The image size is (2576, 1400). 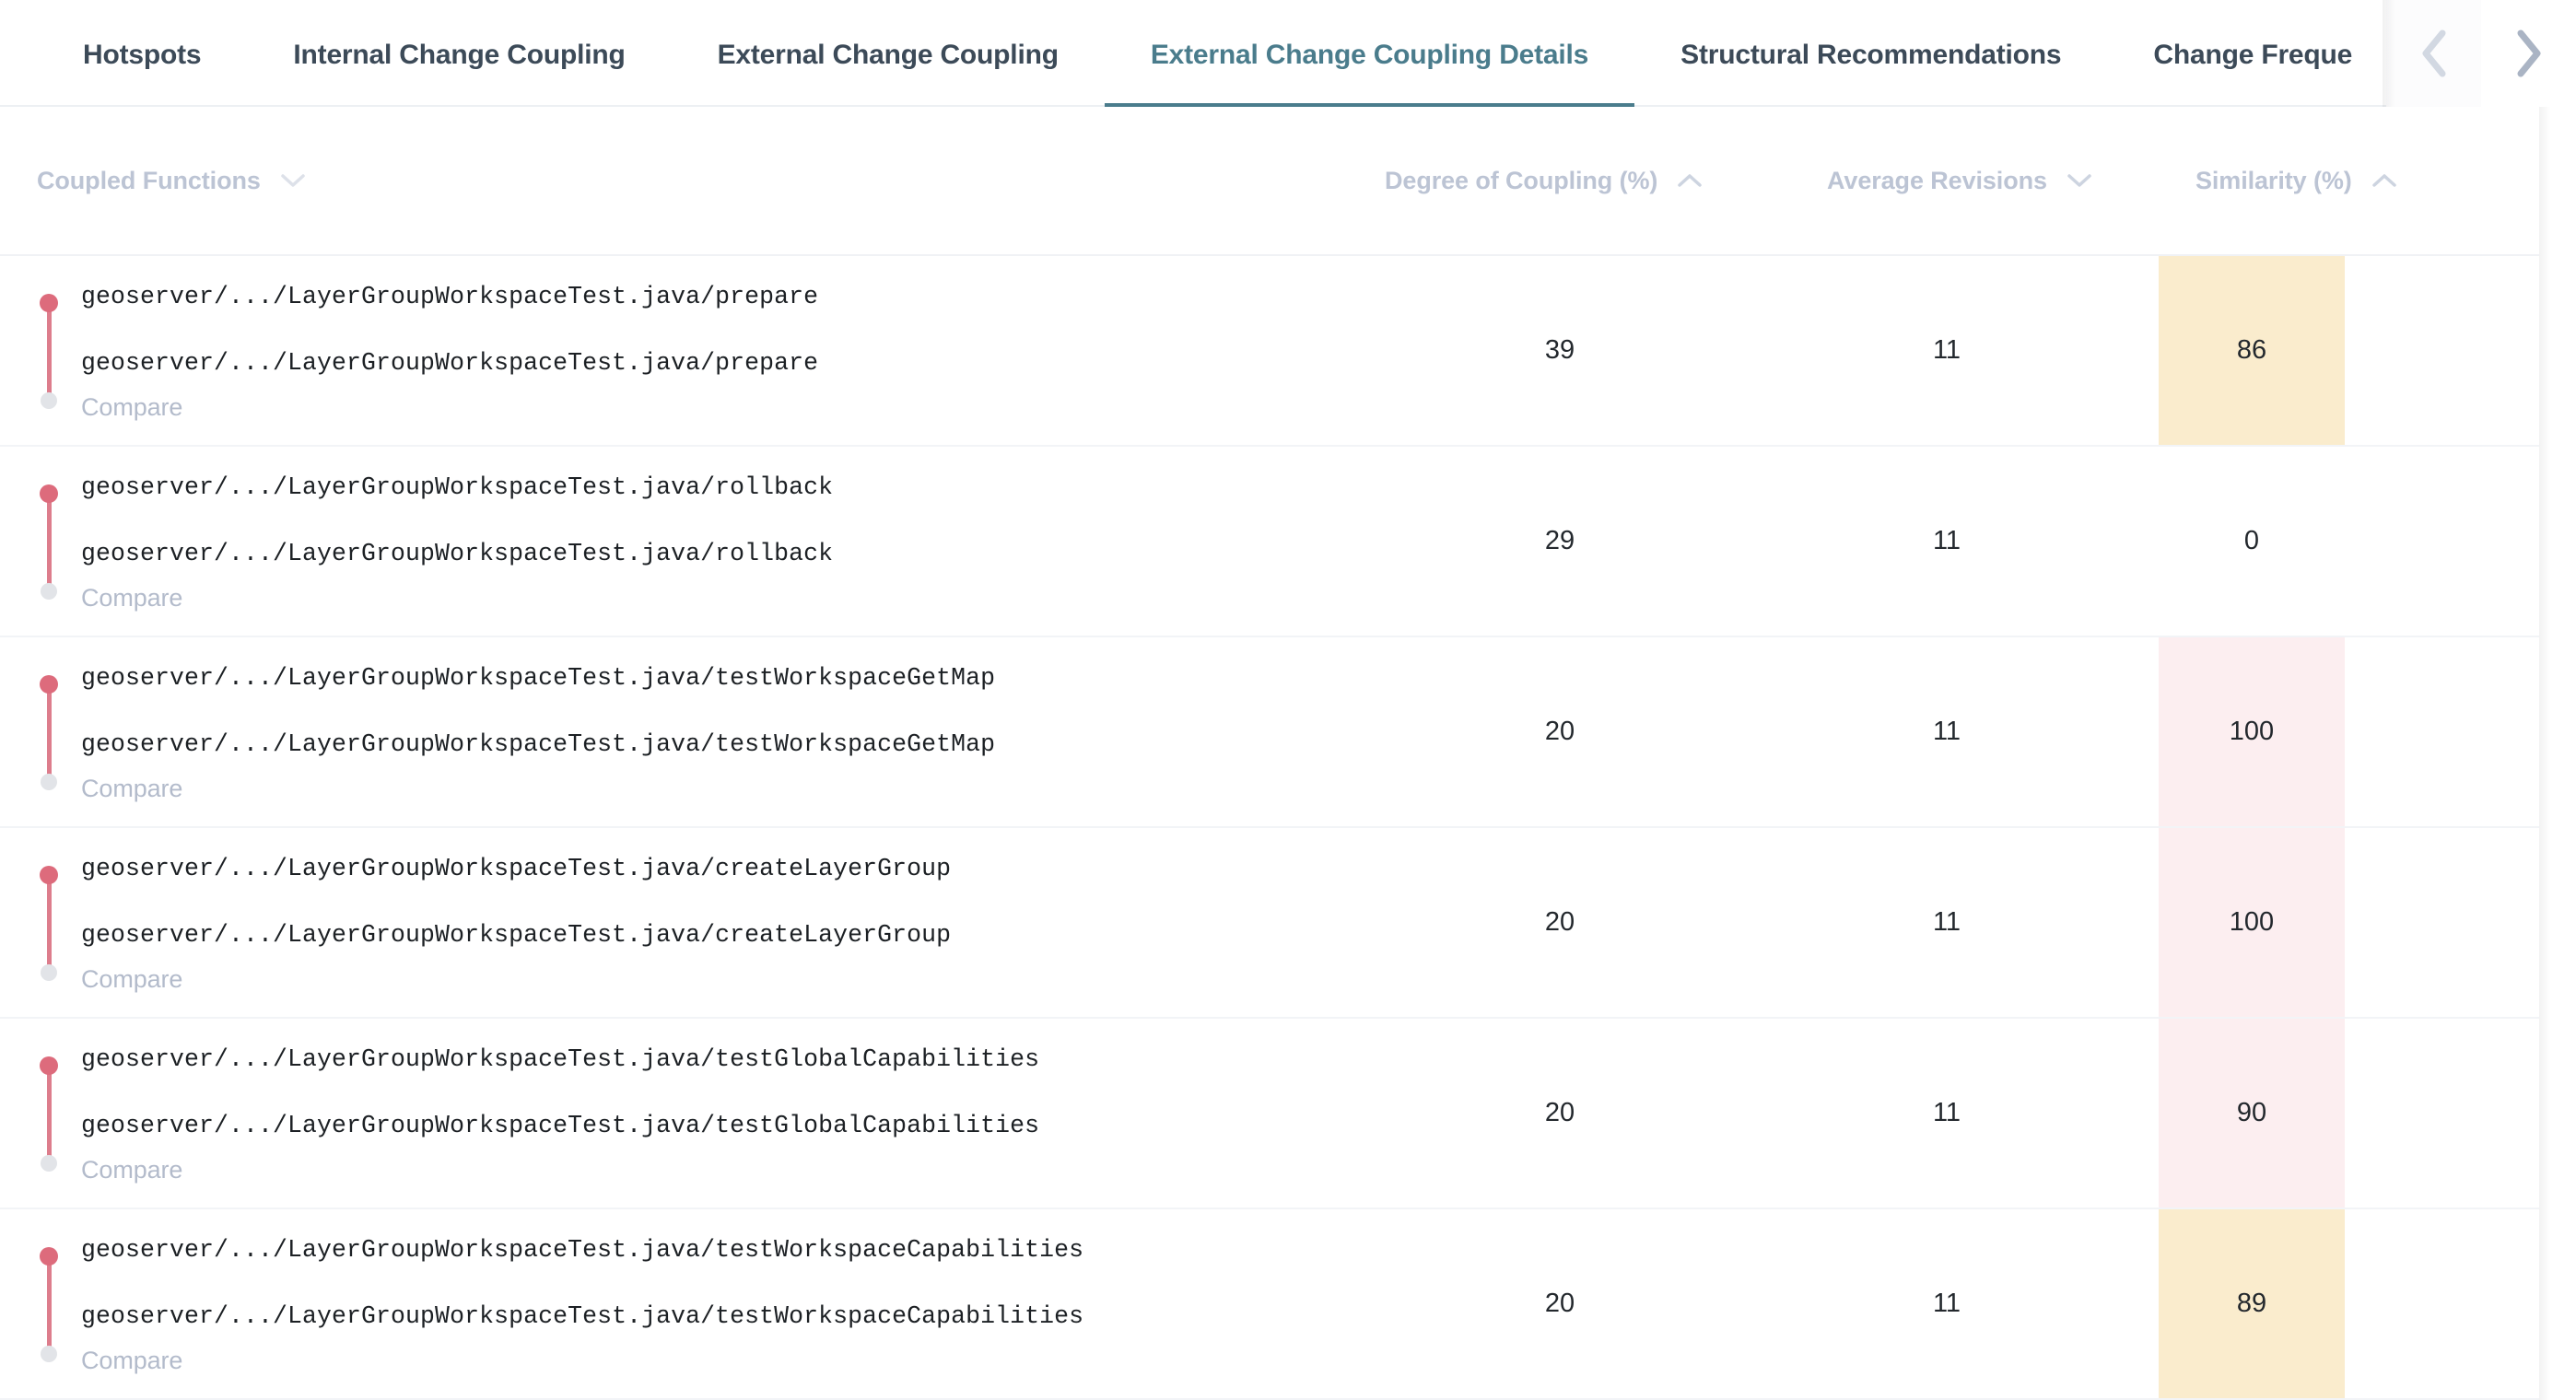 What do you see at coordinates (142, 53) in the screenshot?
I see `tab-hotspots: Hotspots` at bounding box center [142, 53].